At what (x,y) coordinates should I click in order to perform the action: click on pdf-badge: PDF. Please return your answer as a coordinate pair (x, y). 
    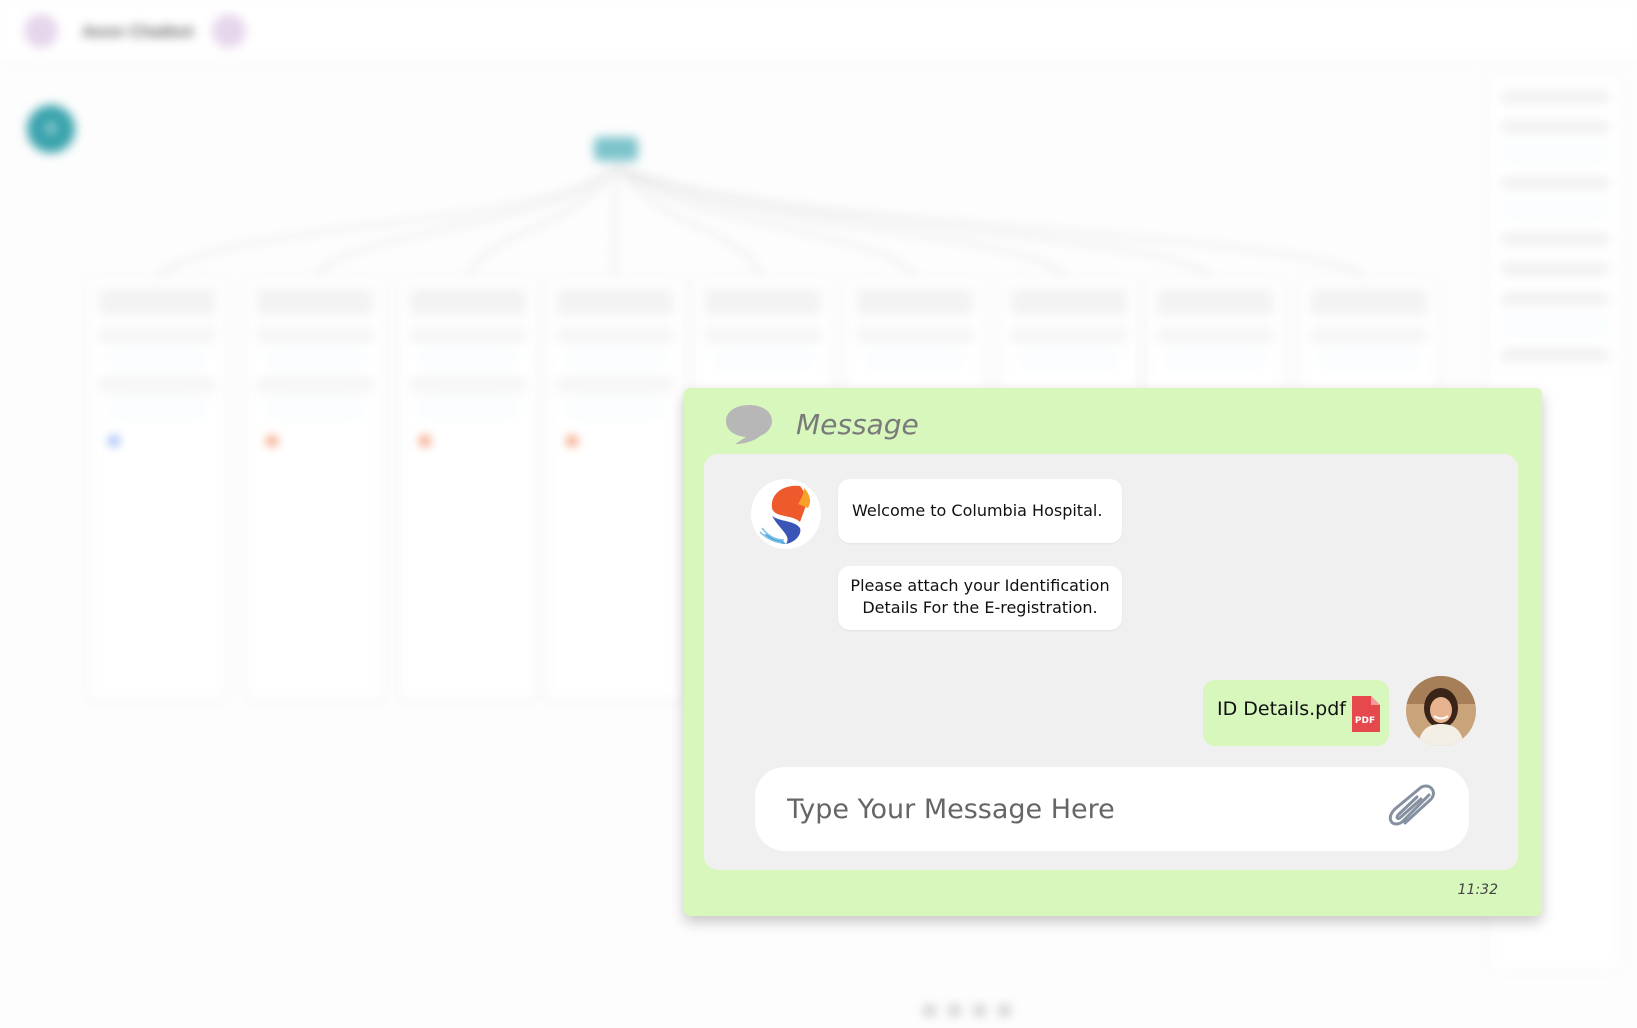
    Looking at the image, I should click on (1365, 721).